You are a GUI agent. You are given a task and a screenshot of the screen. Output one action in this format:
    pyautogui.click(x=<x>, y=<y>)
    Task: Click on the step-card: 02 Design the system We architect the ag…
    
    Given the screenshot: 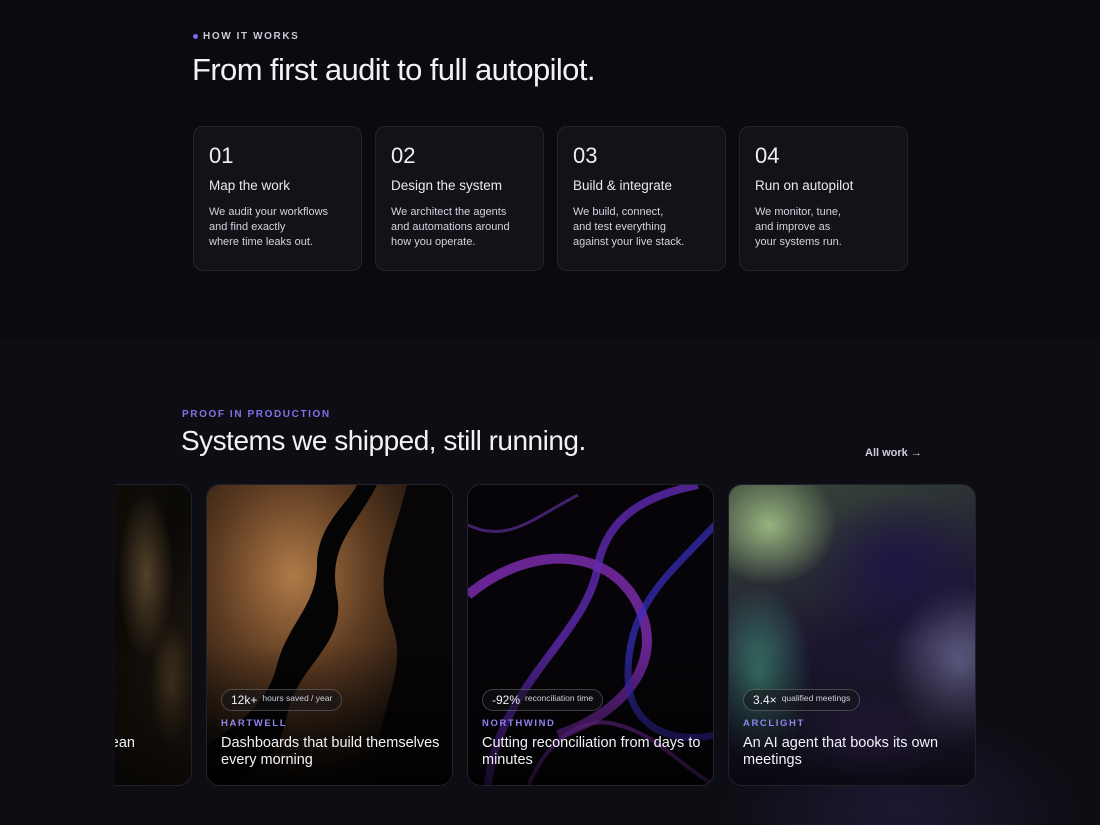 What is the action you would take?
    pyautogui.click(x=459, y=198)
    